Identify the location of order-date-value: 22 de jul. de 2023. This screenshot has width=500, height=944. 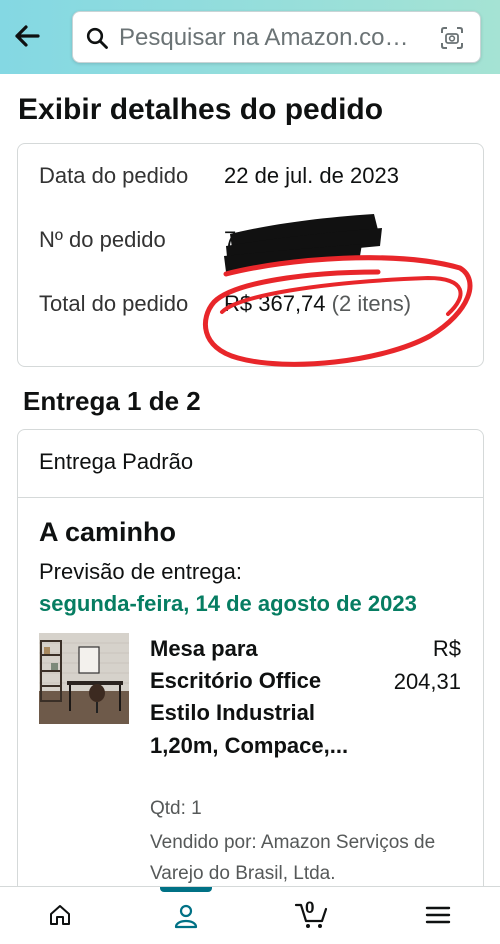
(311, 175).